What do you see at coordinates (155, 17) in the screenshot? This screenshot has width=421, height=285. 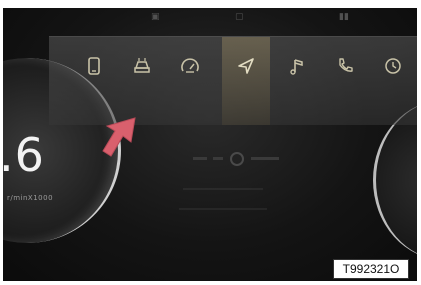 I see `status-icon-1: ▣` at bounding box center [155, 17].